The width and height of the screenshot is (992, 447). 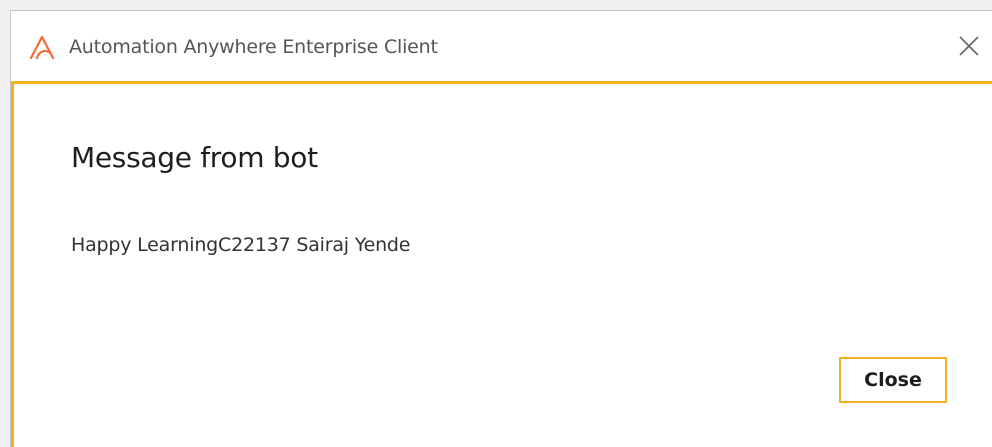 I want to click on automation-anywhere-logo-icon, so click(x=42, y=47).